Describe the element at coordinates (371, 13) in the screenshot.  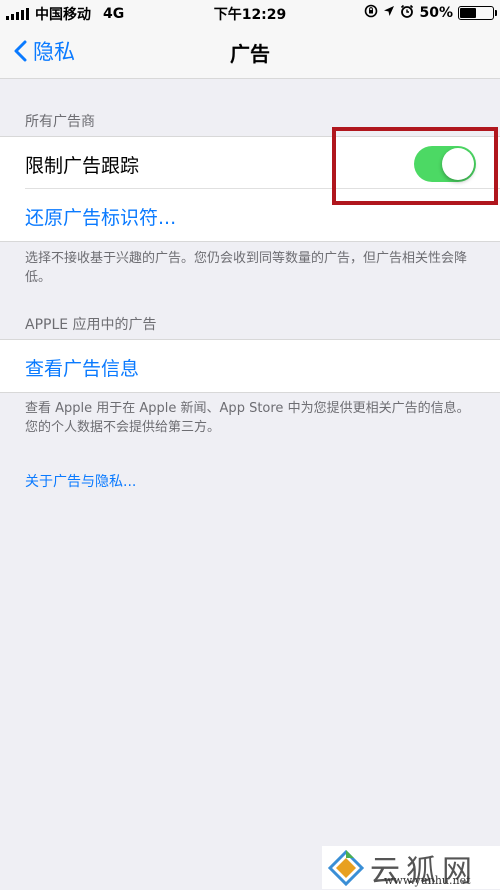
I see `screen-lock-icon` at that location.